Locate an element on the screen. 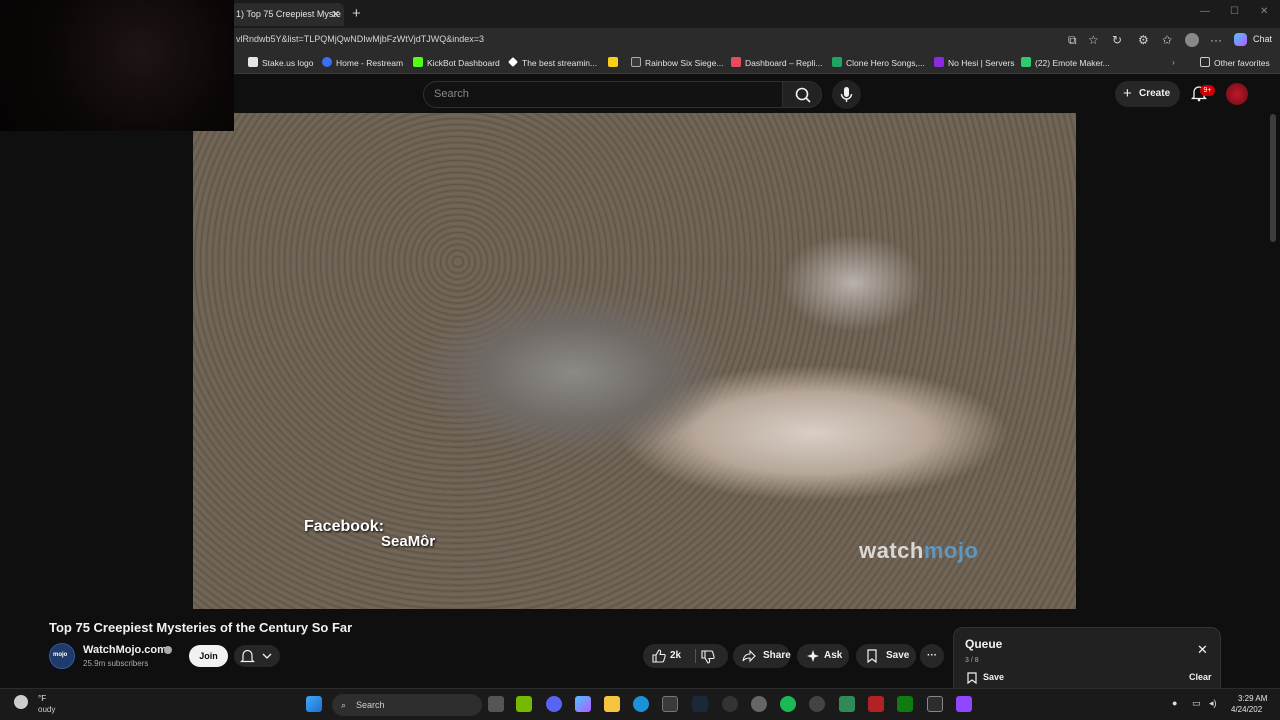  queue-clear-button: Clear is located at coordinates (1200, 677).